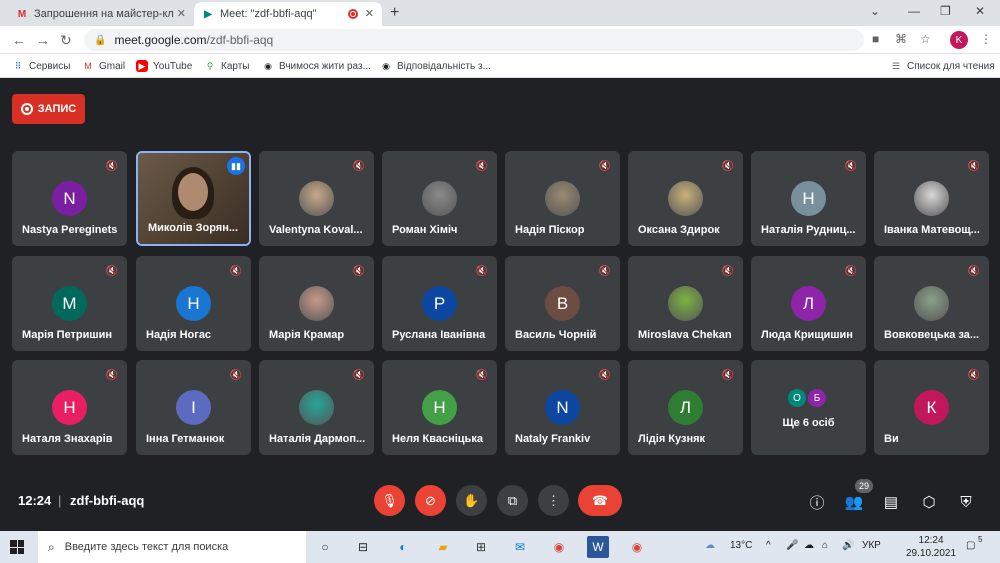 Image resolution: width=1000 pixels, height=563 pixels. Describe the element at coordinates (914, 11) in the screenshot. I see `minimize-button: —` at that location.